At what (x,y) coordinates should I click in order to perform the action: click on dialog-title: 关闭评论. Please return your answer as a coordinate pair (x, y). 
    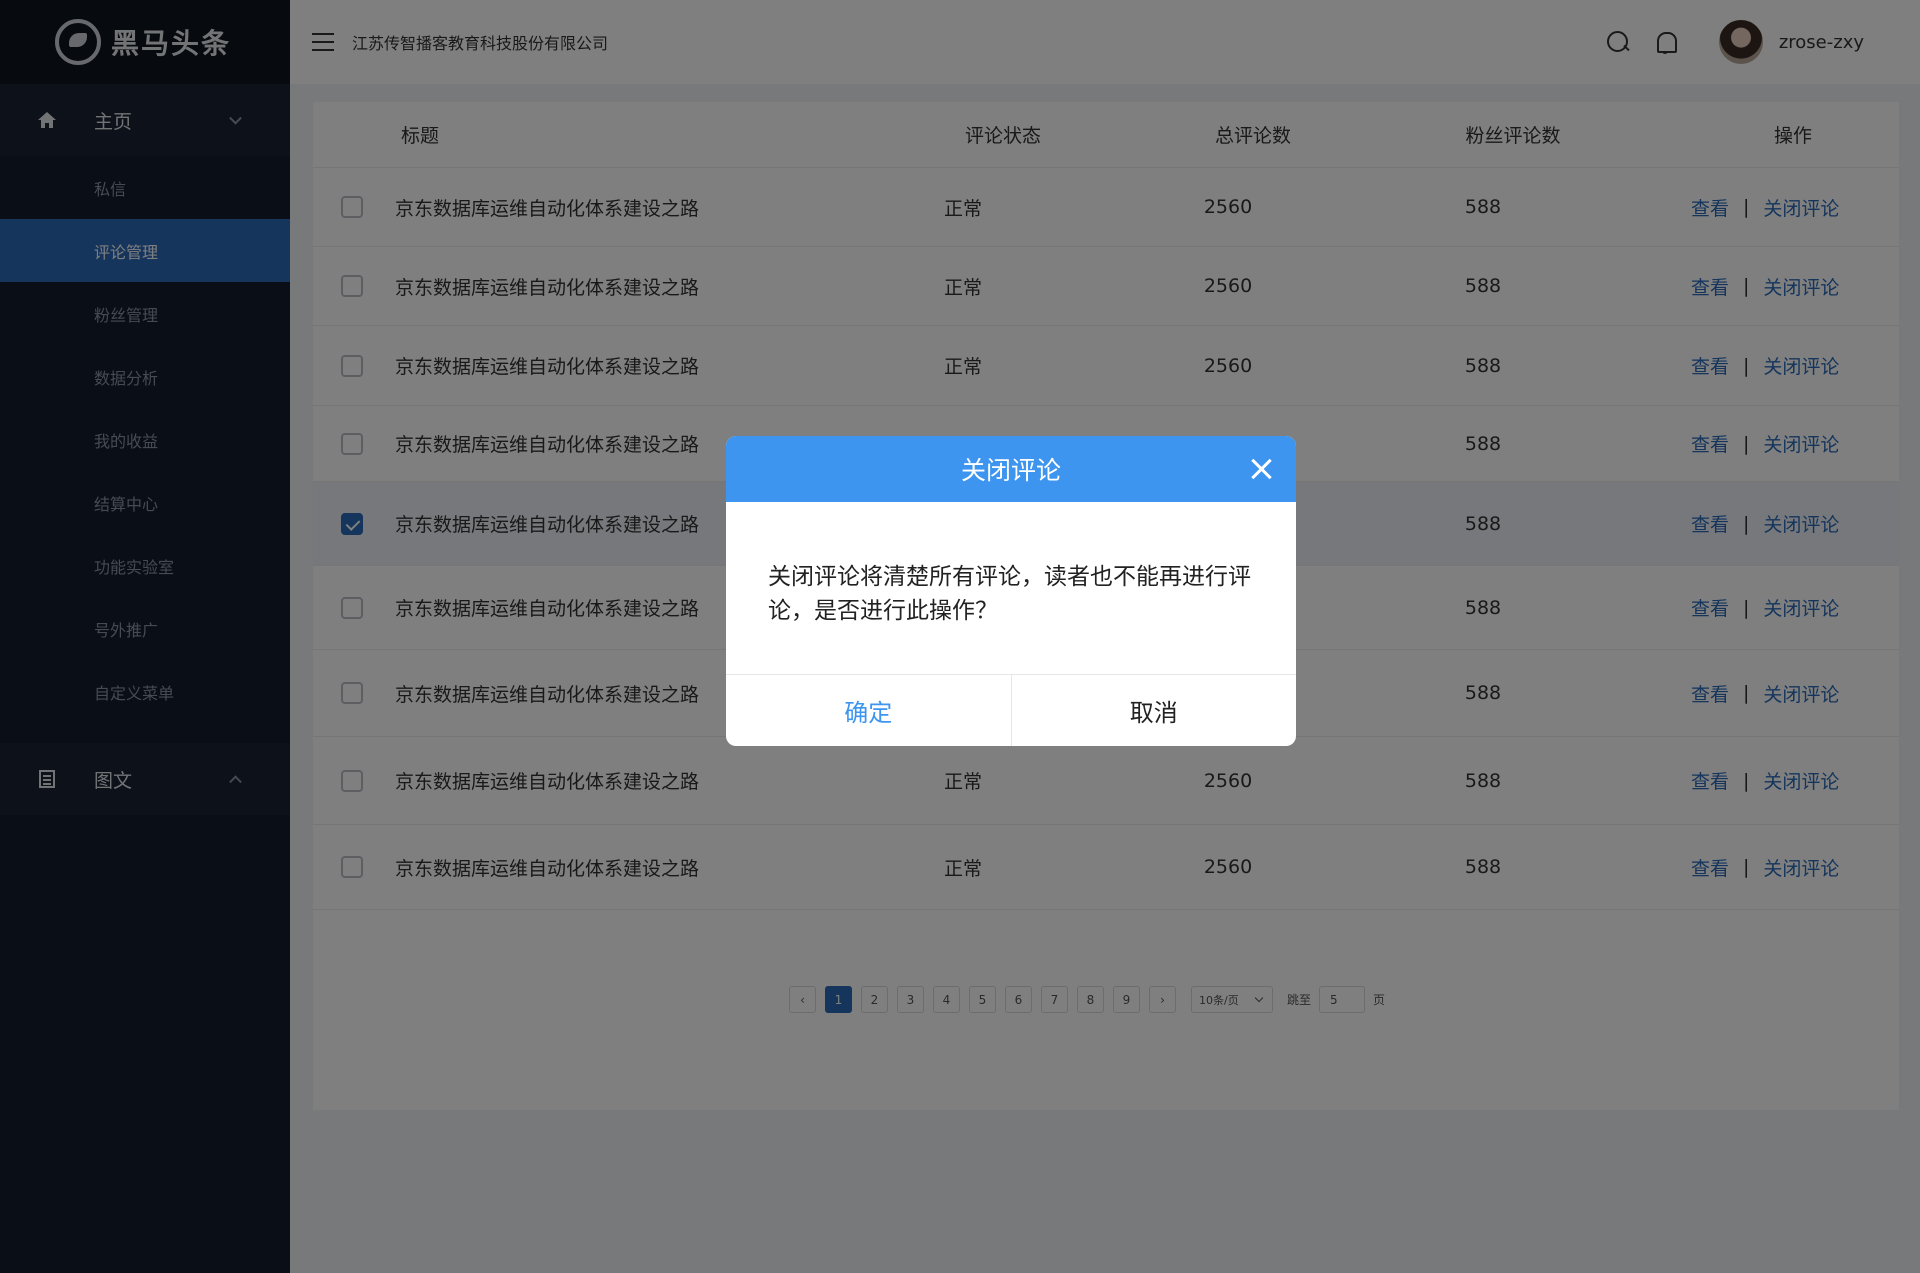
    Looking at the image, I should click on (1010, 470).